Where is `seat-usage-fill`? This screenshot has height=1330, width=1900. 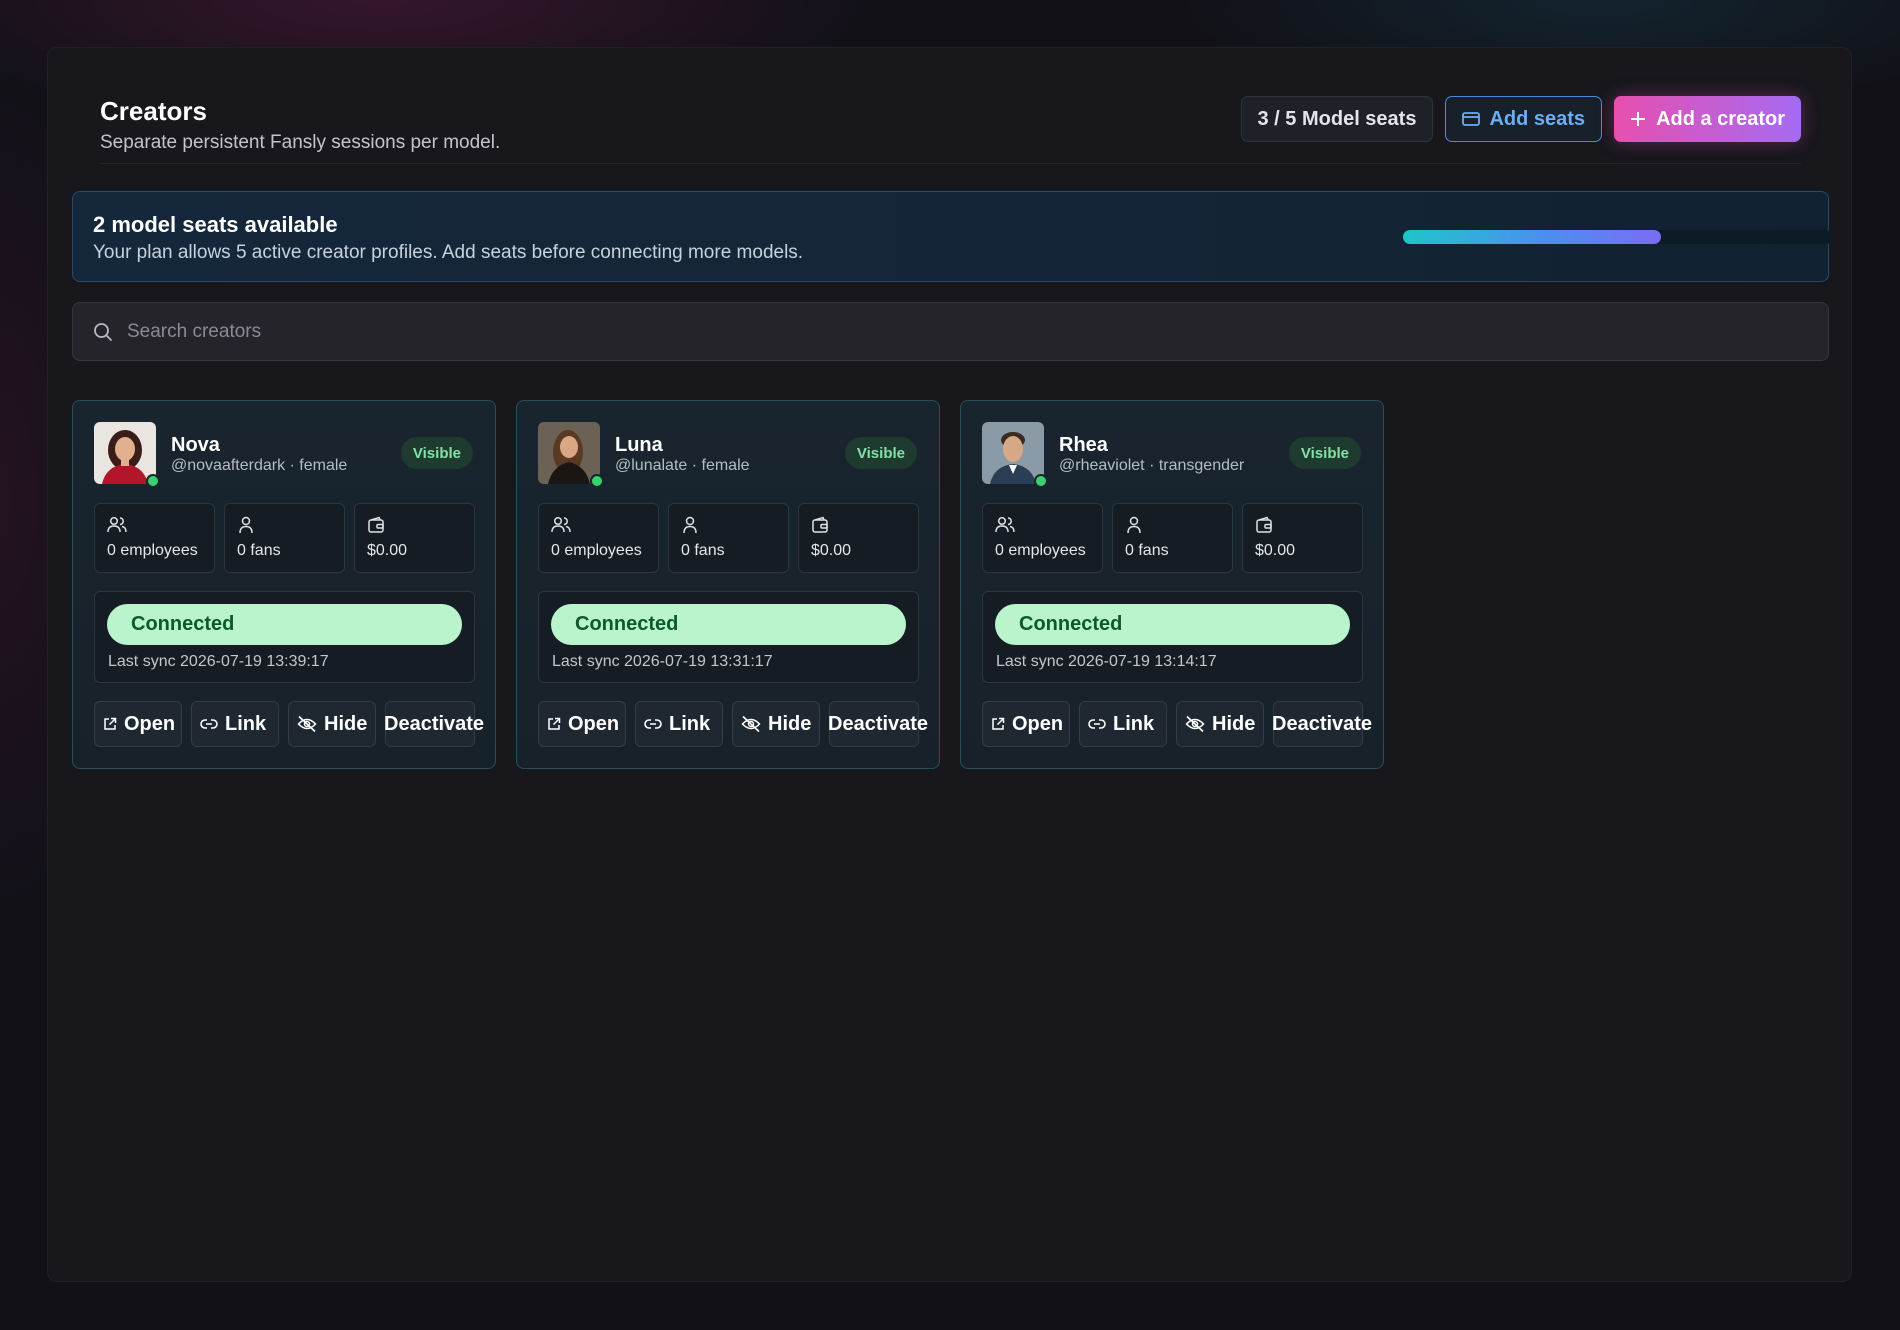 seat-usage-fill is located at coordinates (1532, 237).